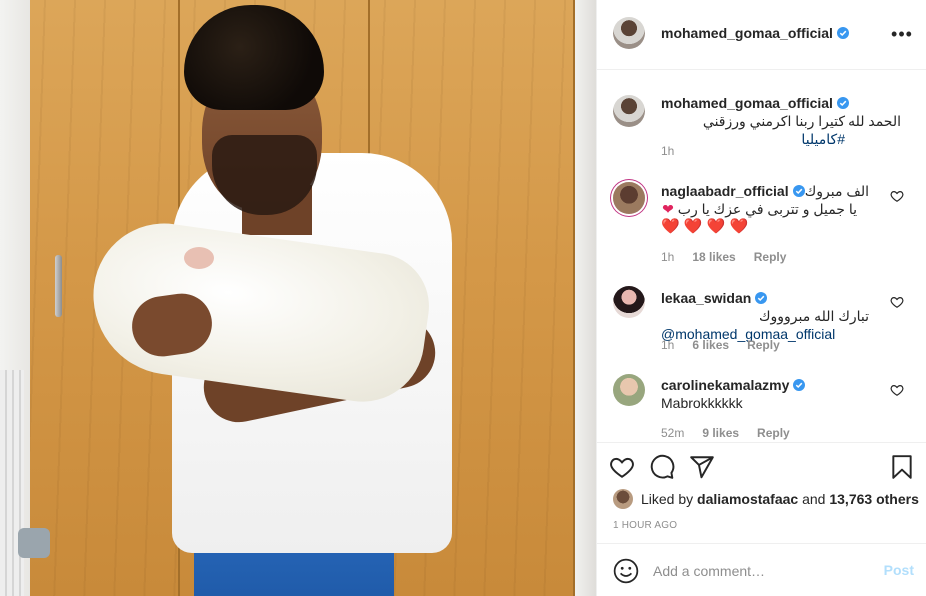  I want to click on comment-meta: 52m 9 likes Reply, so click(725, 433).